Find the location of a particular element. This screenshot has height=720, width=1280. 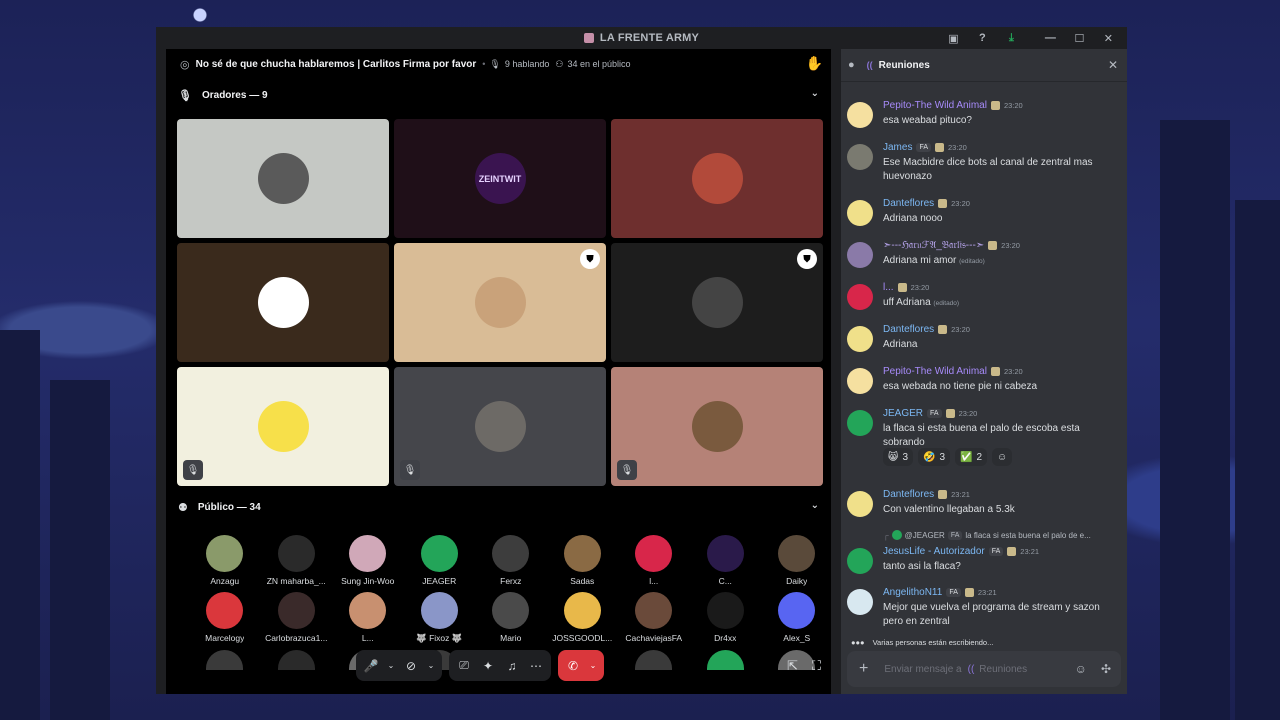

reaction-button: ☺ is located at coordinates (1002, 457).